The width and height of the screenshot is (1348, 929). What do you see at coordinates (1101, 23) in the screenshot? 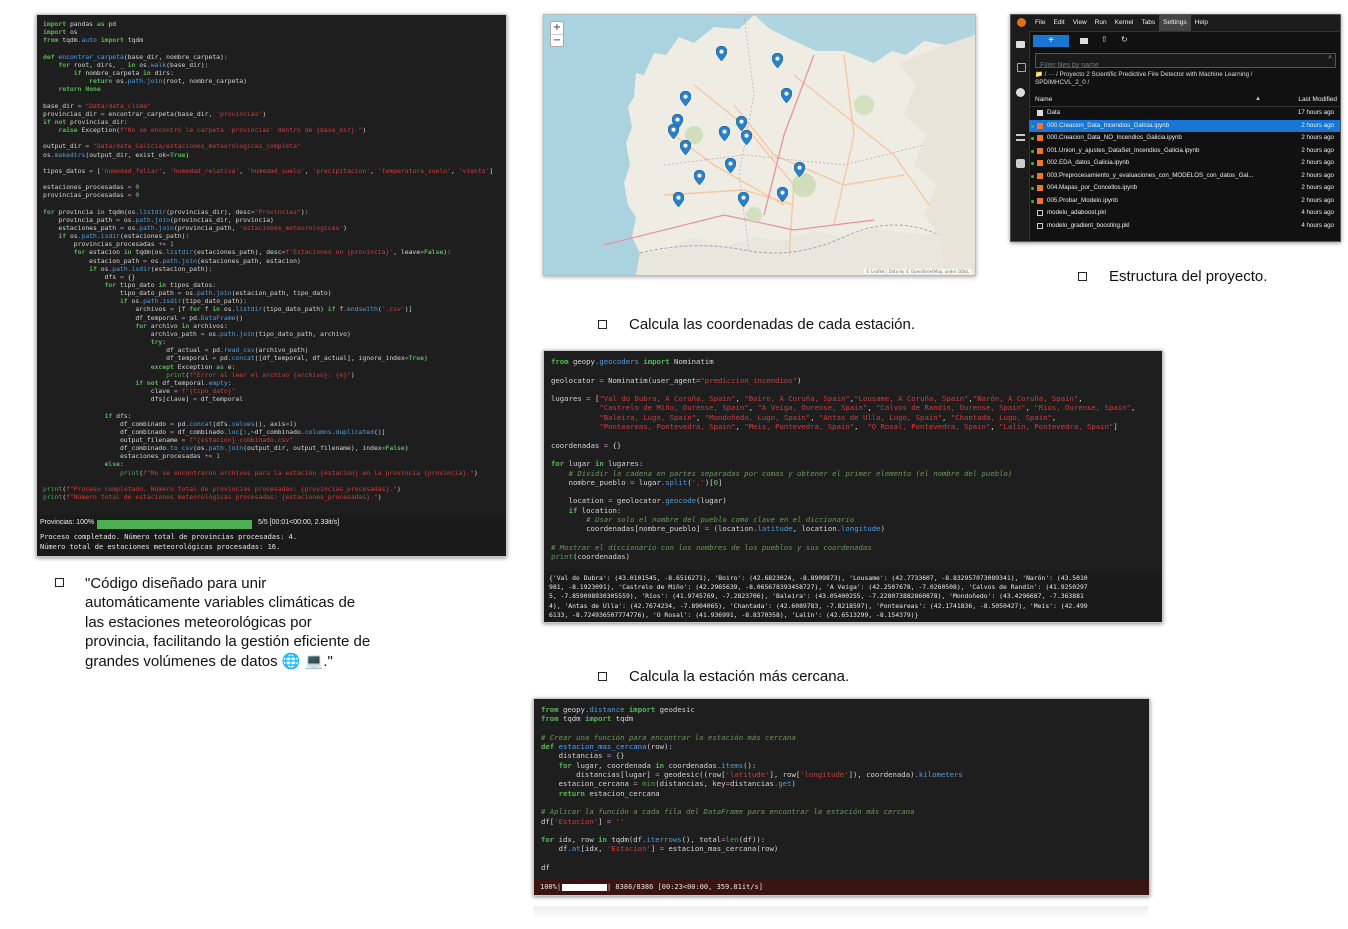
I see `menu-item-run: Run` at bounding box center [1101, 23].